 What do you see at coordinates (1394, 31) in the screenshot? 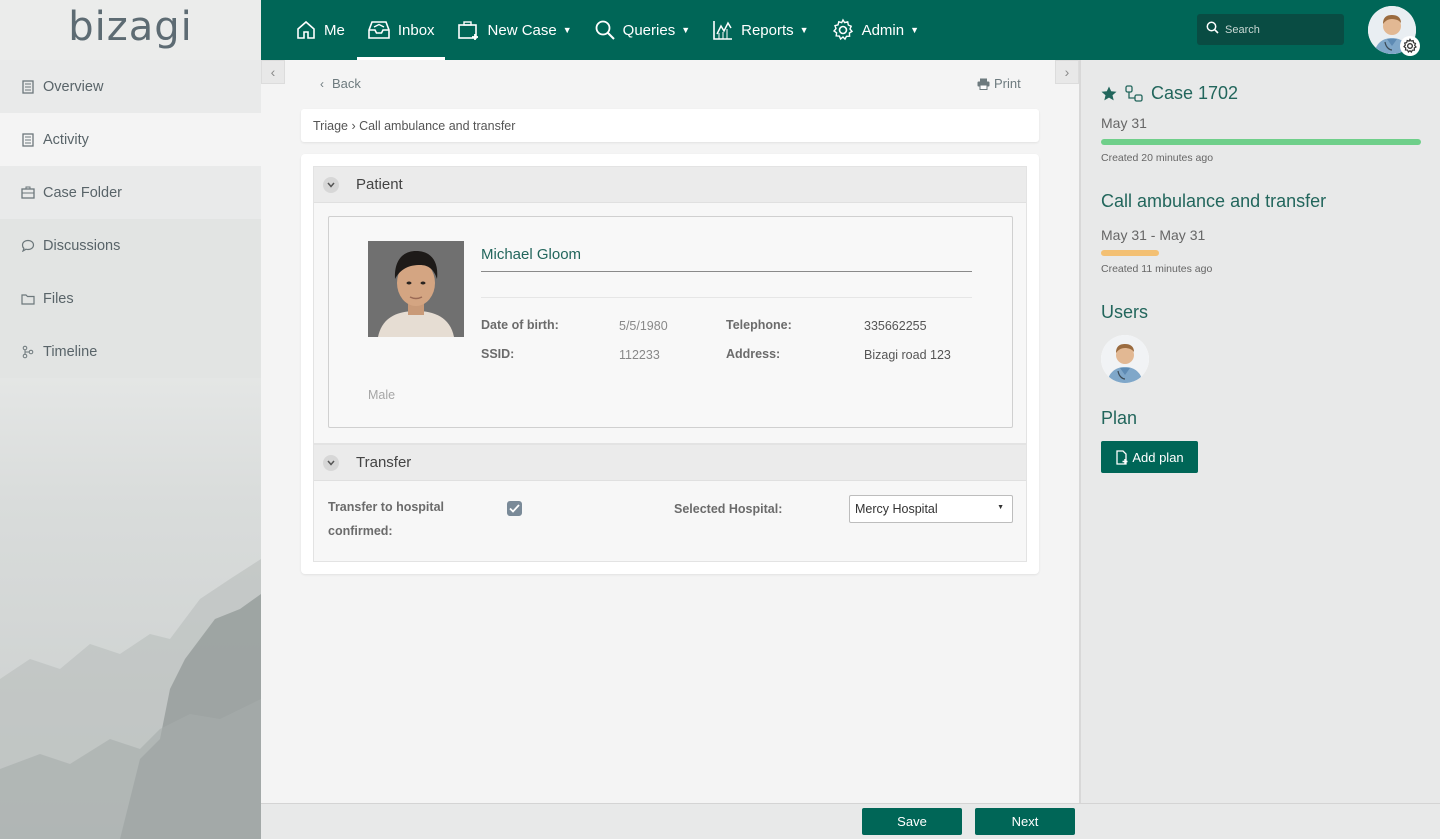
I see `user-menu` at bounding box center [1394, 31].